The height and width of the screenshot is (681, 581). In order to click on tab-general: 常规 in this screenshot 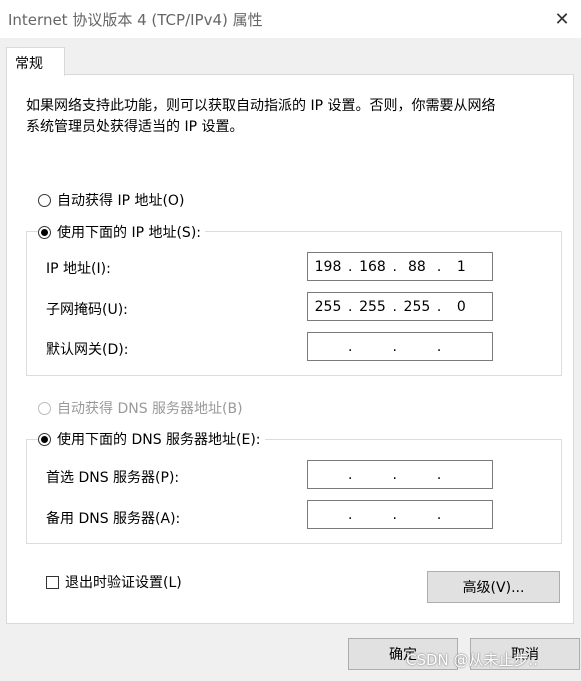, I will do `click(35, 61)`.